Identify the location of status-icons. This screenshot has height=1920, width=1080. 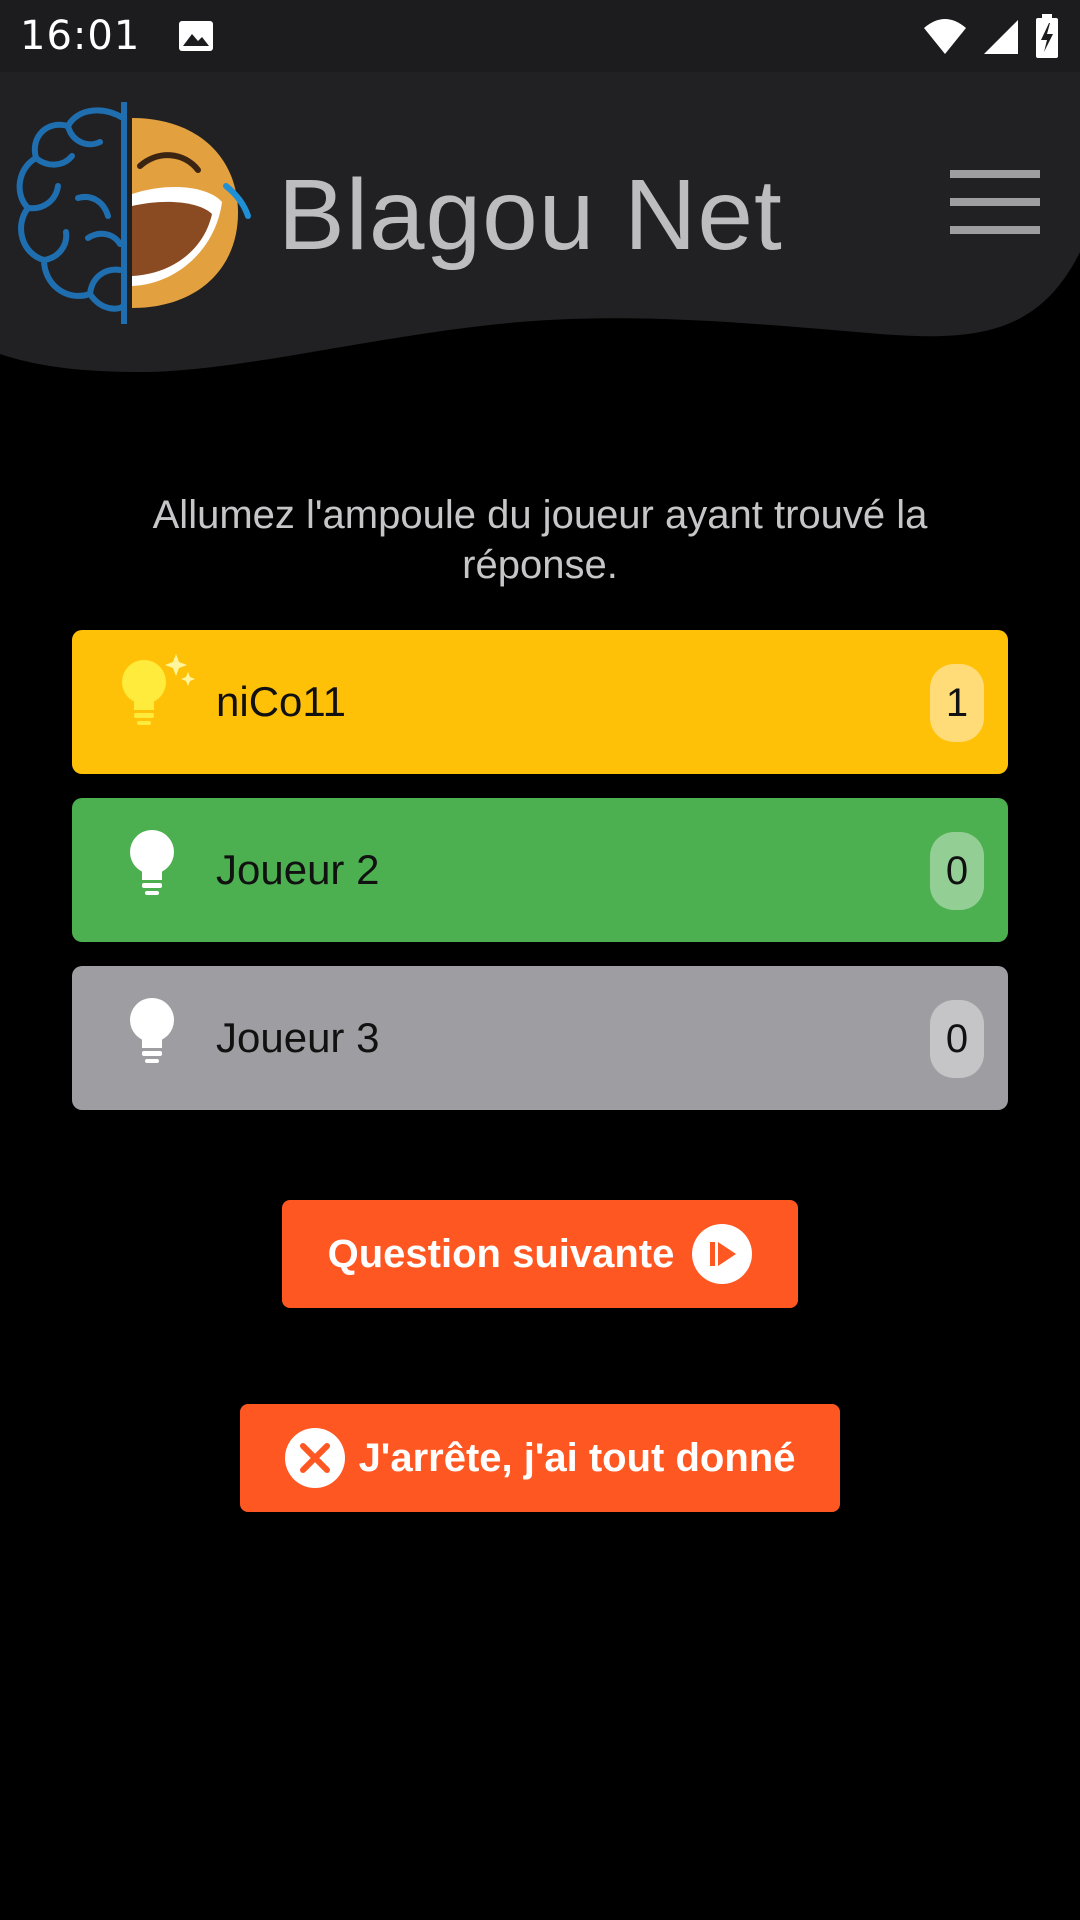
(991, 36).